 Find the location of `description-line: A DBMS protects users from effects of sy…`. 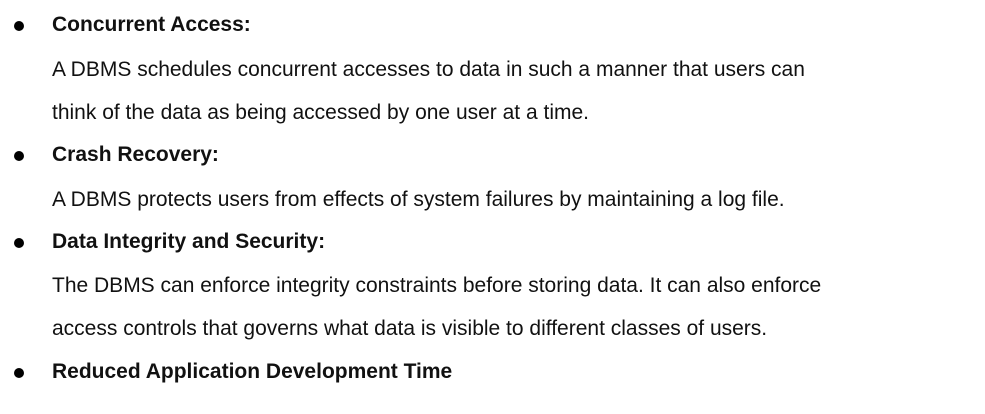

description-line: A DBMS protects users from effects of sy… is located at coordinates (418, 199).